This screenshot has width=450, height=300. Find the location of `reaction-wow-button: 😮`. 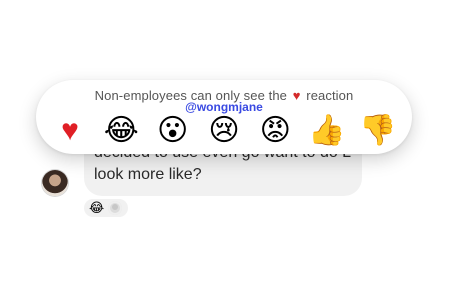

reaction-wow-button: 😮 is located at coordinates (173, 131).